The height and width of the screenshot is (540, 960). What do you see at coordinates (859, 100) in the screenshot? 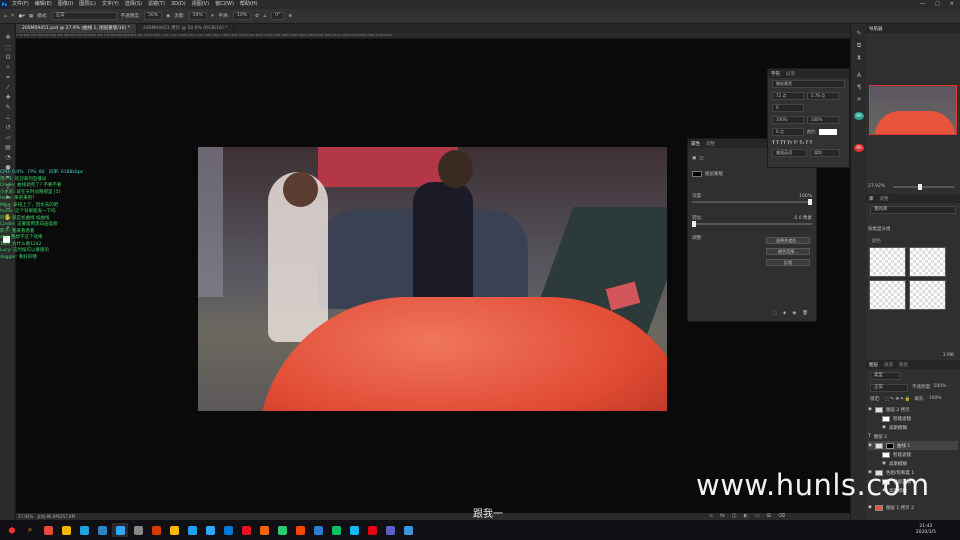
I see `tools-icon: ✕` at bounding box center [859, 100].